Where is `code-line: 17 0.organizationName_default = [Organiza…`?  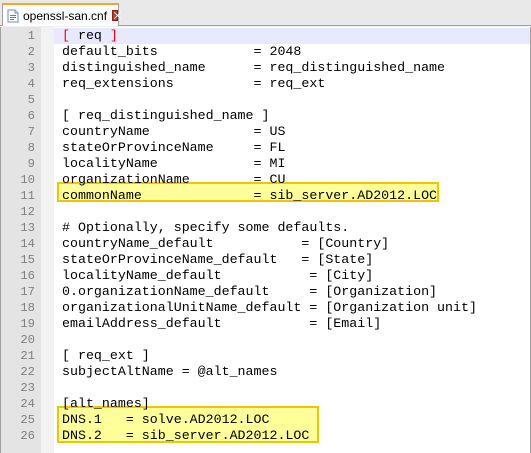 code-line: 17 0.organizationName_default = [Organiza… is located at coordinates (265, 292).